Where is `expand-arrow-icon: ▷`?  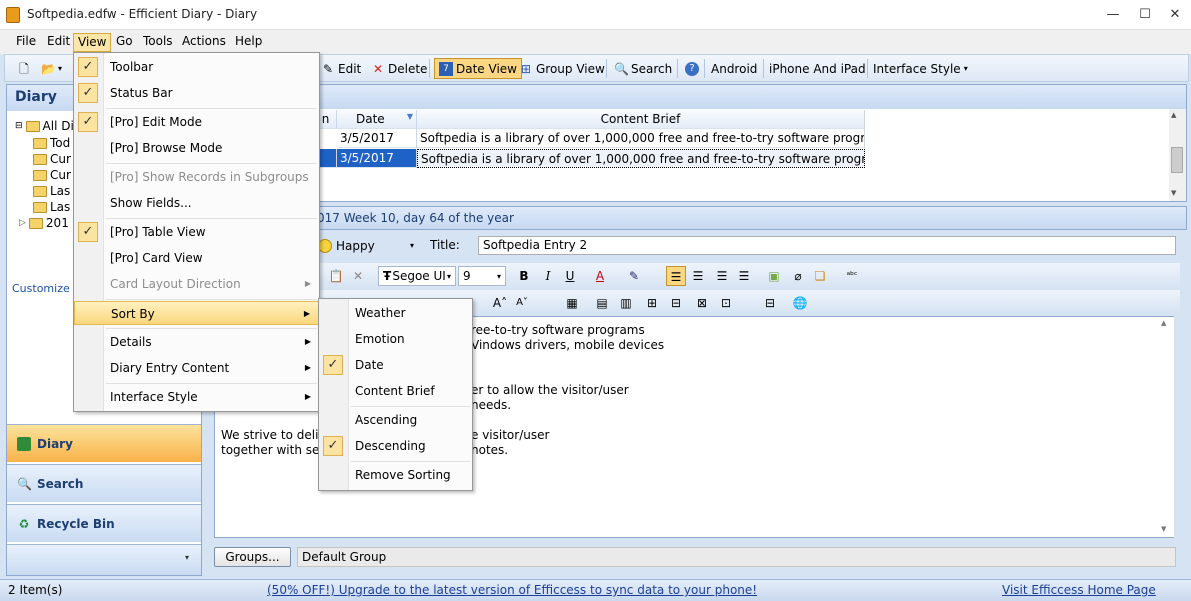
expand-arrow-icon: ▷ is located at coordinates (22, 223).